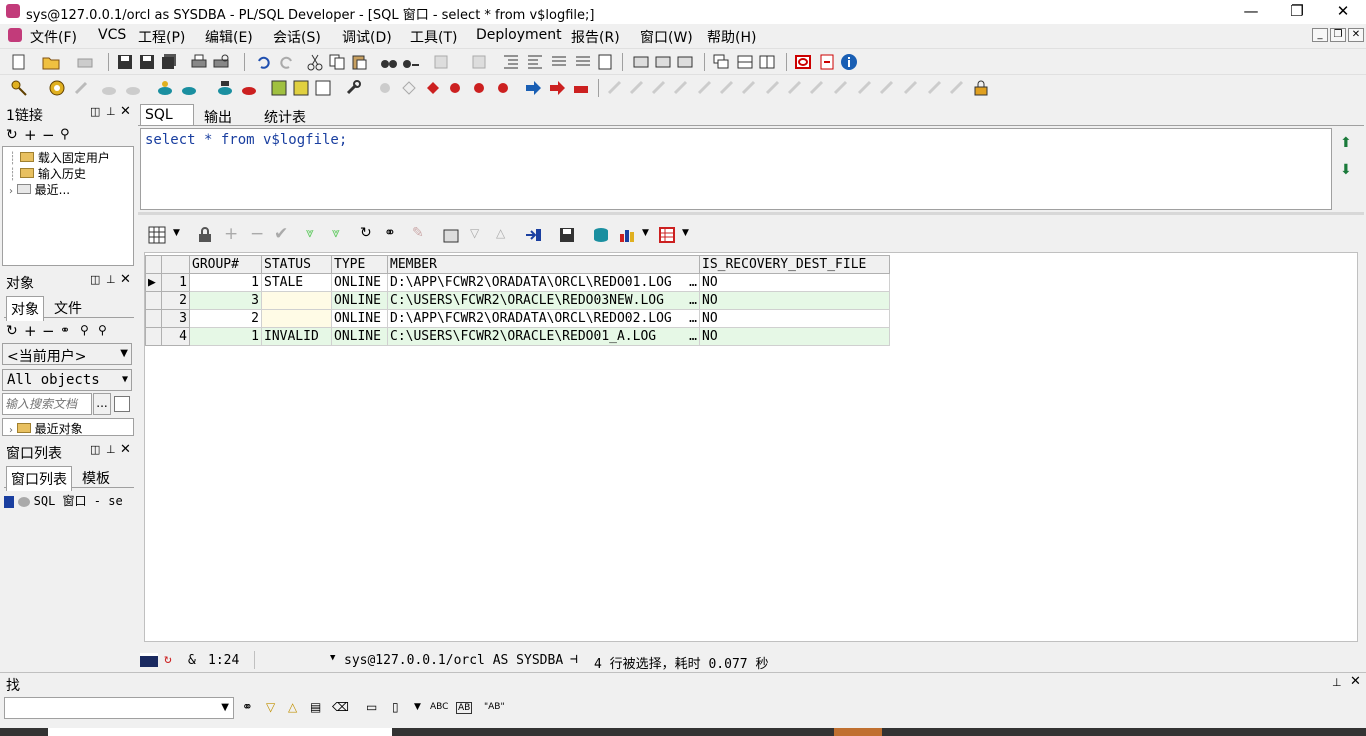 The width and height of the screenshot is (1366, 736). Describe the element at coordinates (767, 62) in the screenshot. I see `tile-vertical-icon` at that location.